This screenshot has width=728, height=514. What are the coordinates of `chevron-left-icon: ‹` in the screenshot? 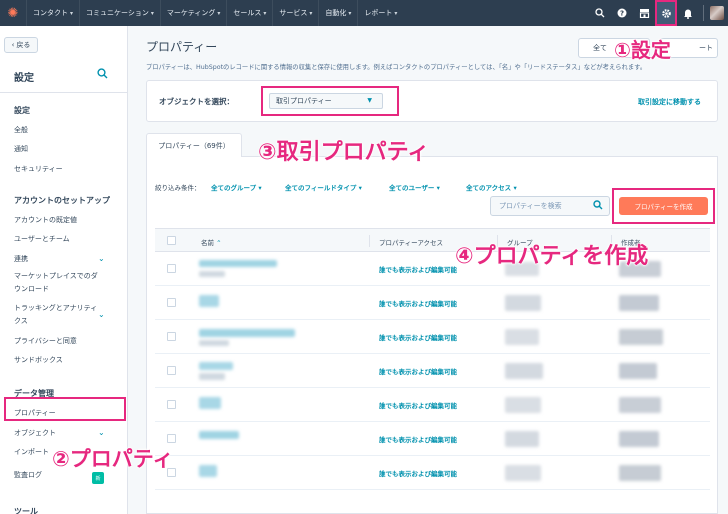 It's located at (13, 45).